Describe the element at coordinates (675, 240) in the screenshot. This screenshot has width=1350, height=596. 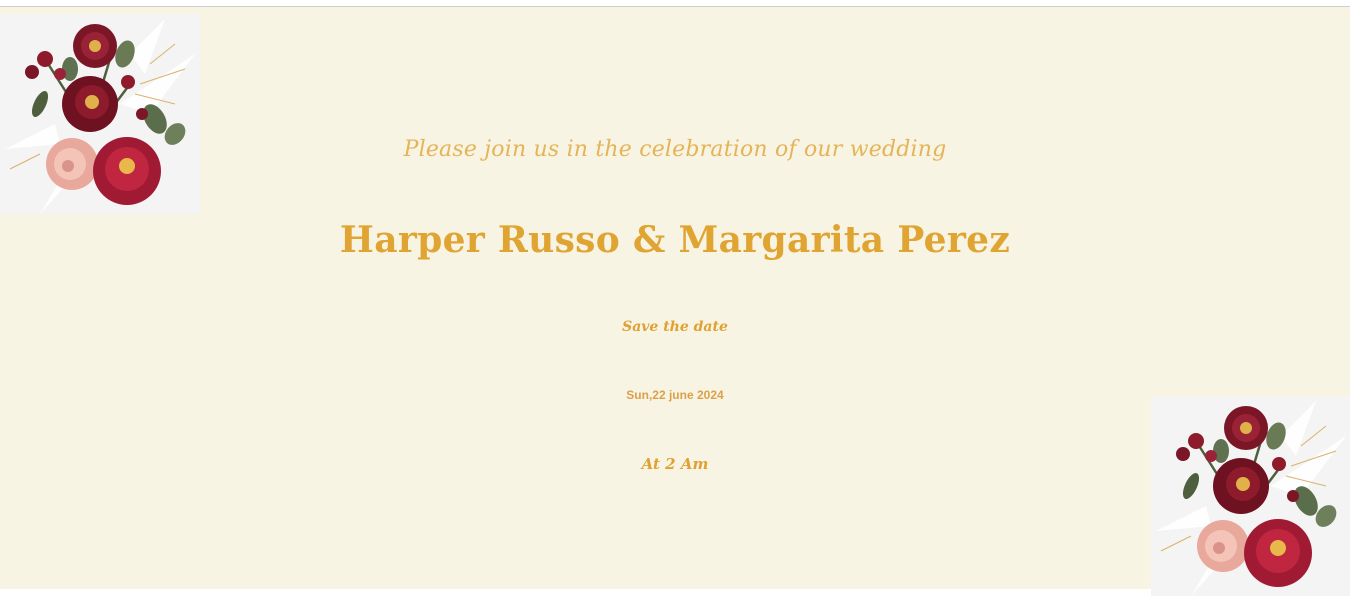
I see `couple-names-heading: Harper Russo & Margarita Perez` at that location.